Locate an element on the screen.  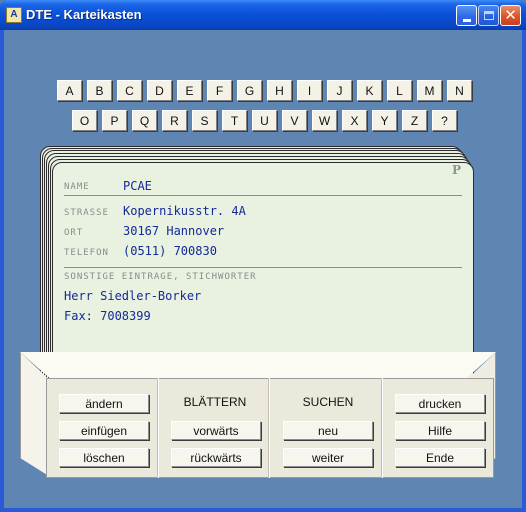
print-button: drucken is located at coordinates (440, 403).